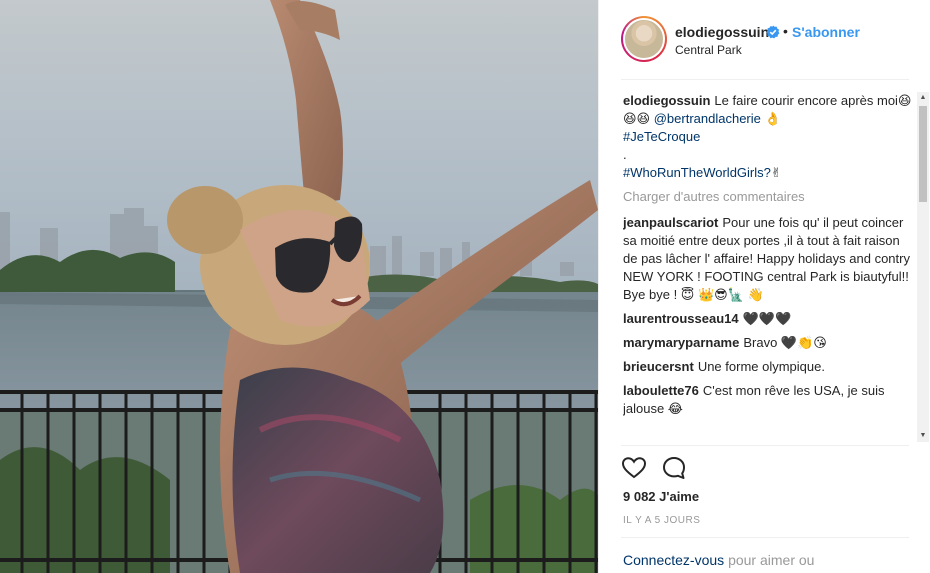  What do you see at coordinates (681, 318) in the screenshot?
I see `comment-username: laurentrousseau14` at bounding box center [681, 318].